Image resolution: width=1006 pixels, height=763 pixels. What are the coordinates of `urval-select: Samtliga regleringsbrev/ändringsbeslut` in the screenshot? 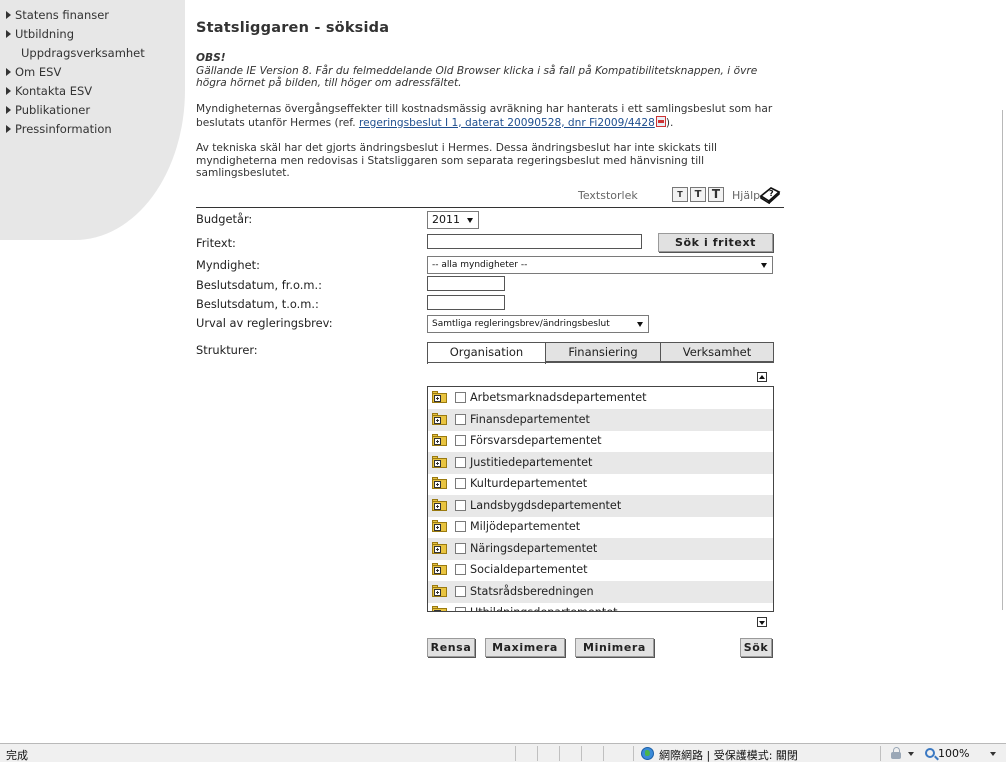 It's located at (538, 324).